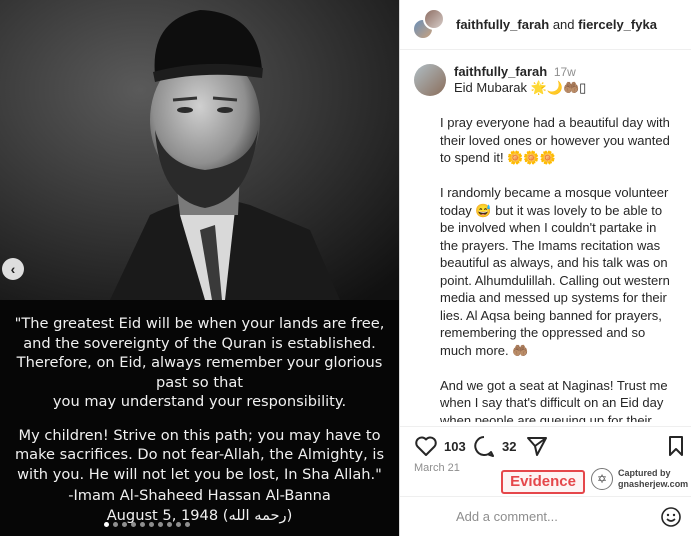 The height and width of the screenshot is (536, 691). Describe the element at coordinates (671, 517) in the screenshot. I see `emoji-icon` at that location.